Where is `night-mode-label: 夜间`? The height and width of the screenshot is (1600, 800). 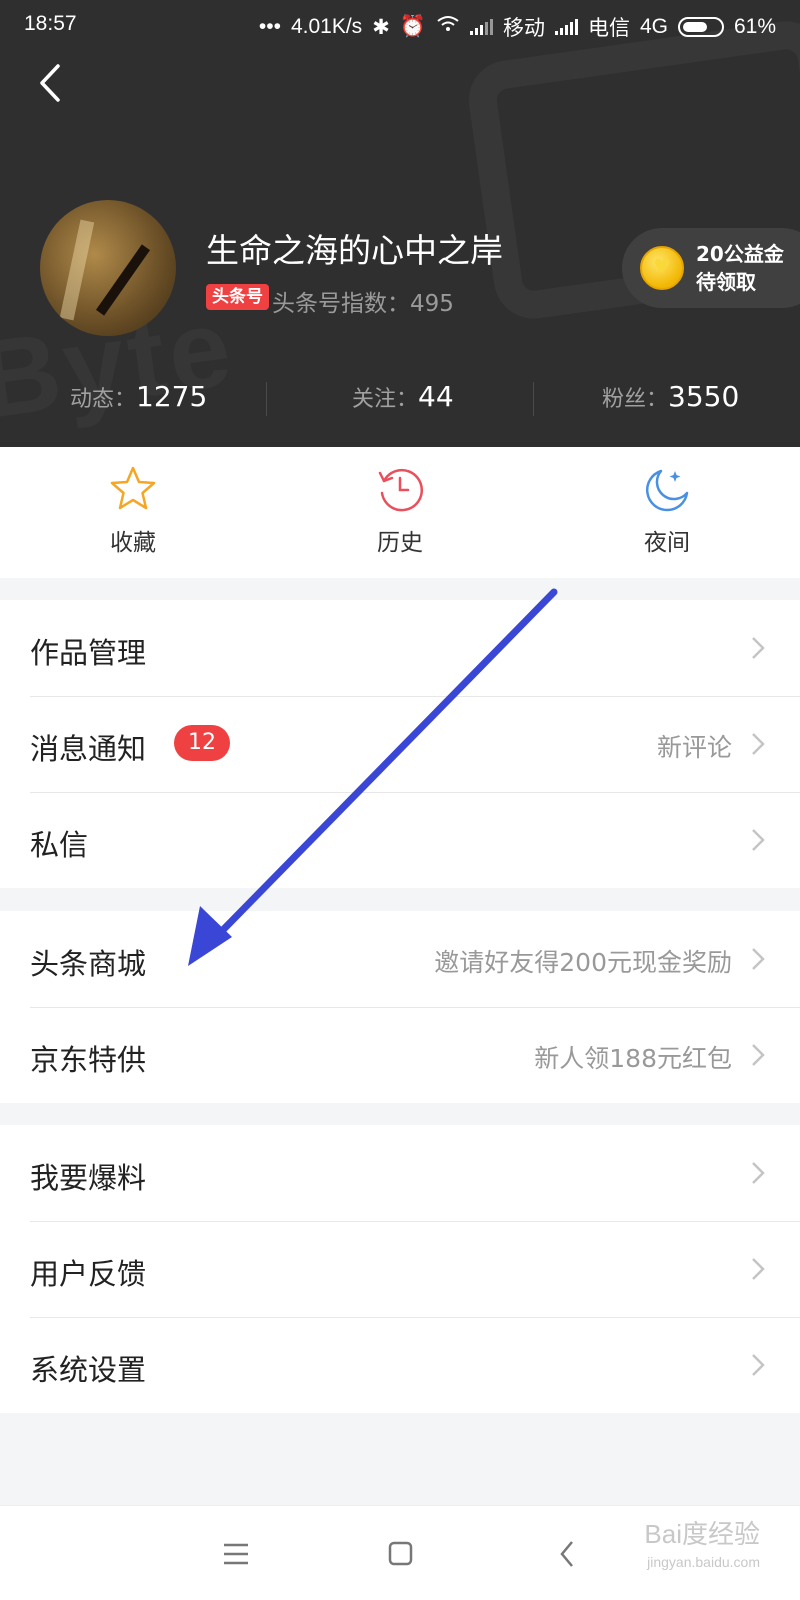
night-mode-label: 夜间 is located at coordinates (667, 543).